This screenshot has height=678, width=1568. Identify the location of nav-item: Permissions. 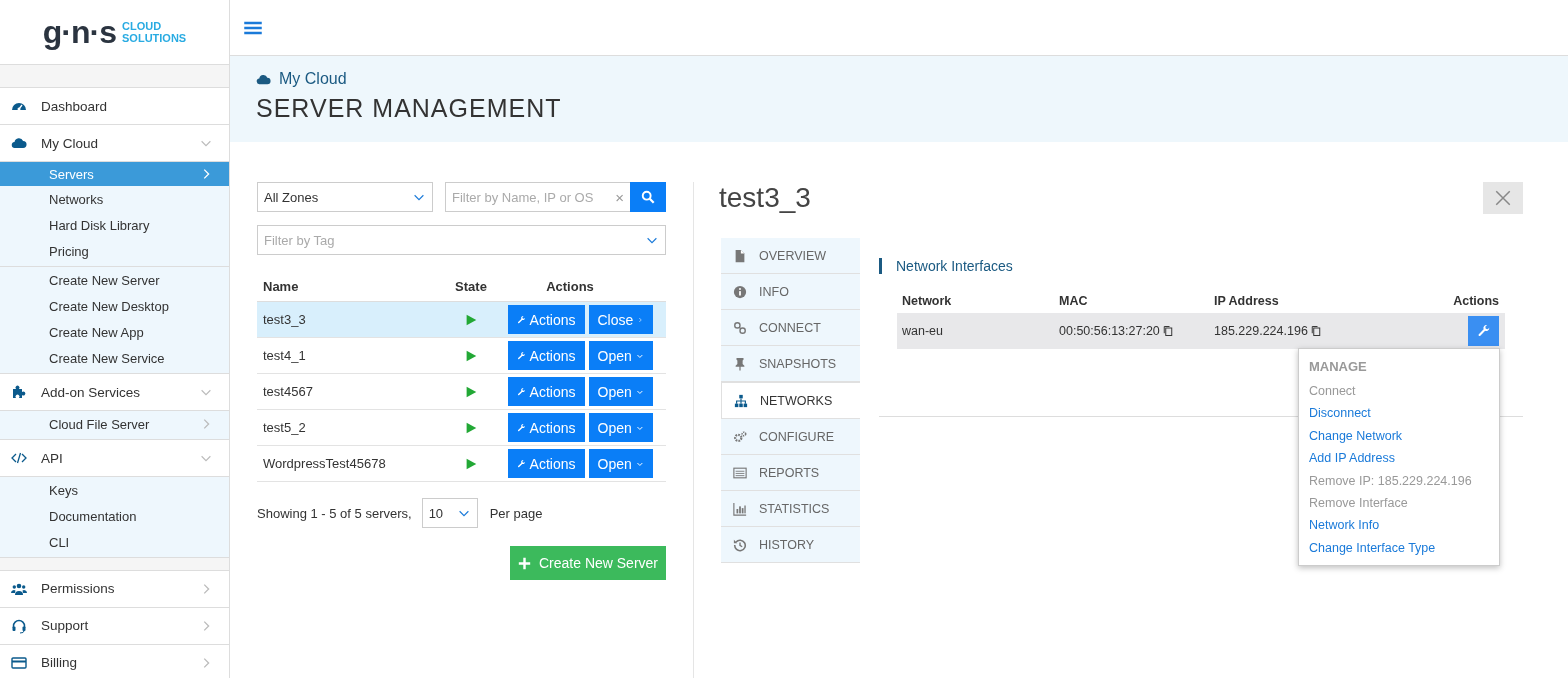
(114, 589).